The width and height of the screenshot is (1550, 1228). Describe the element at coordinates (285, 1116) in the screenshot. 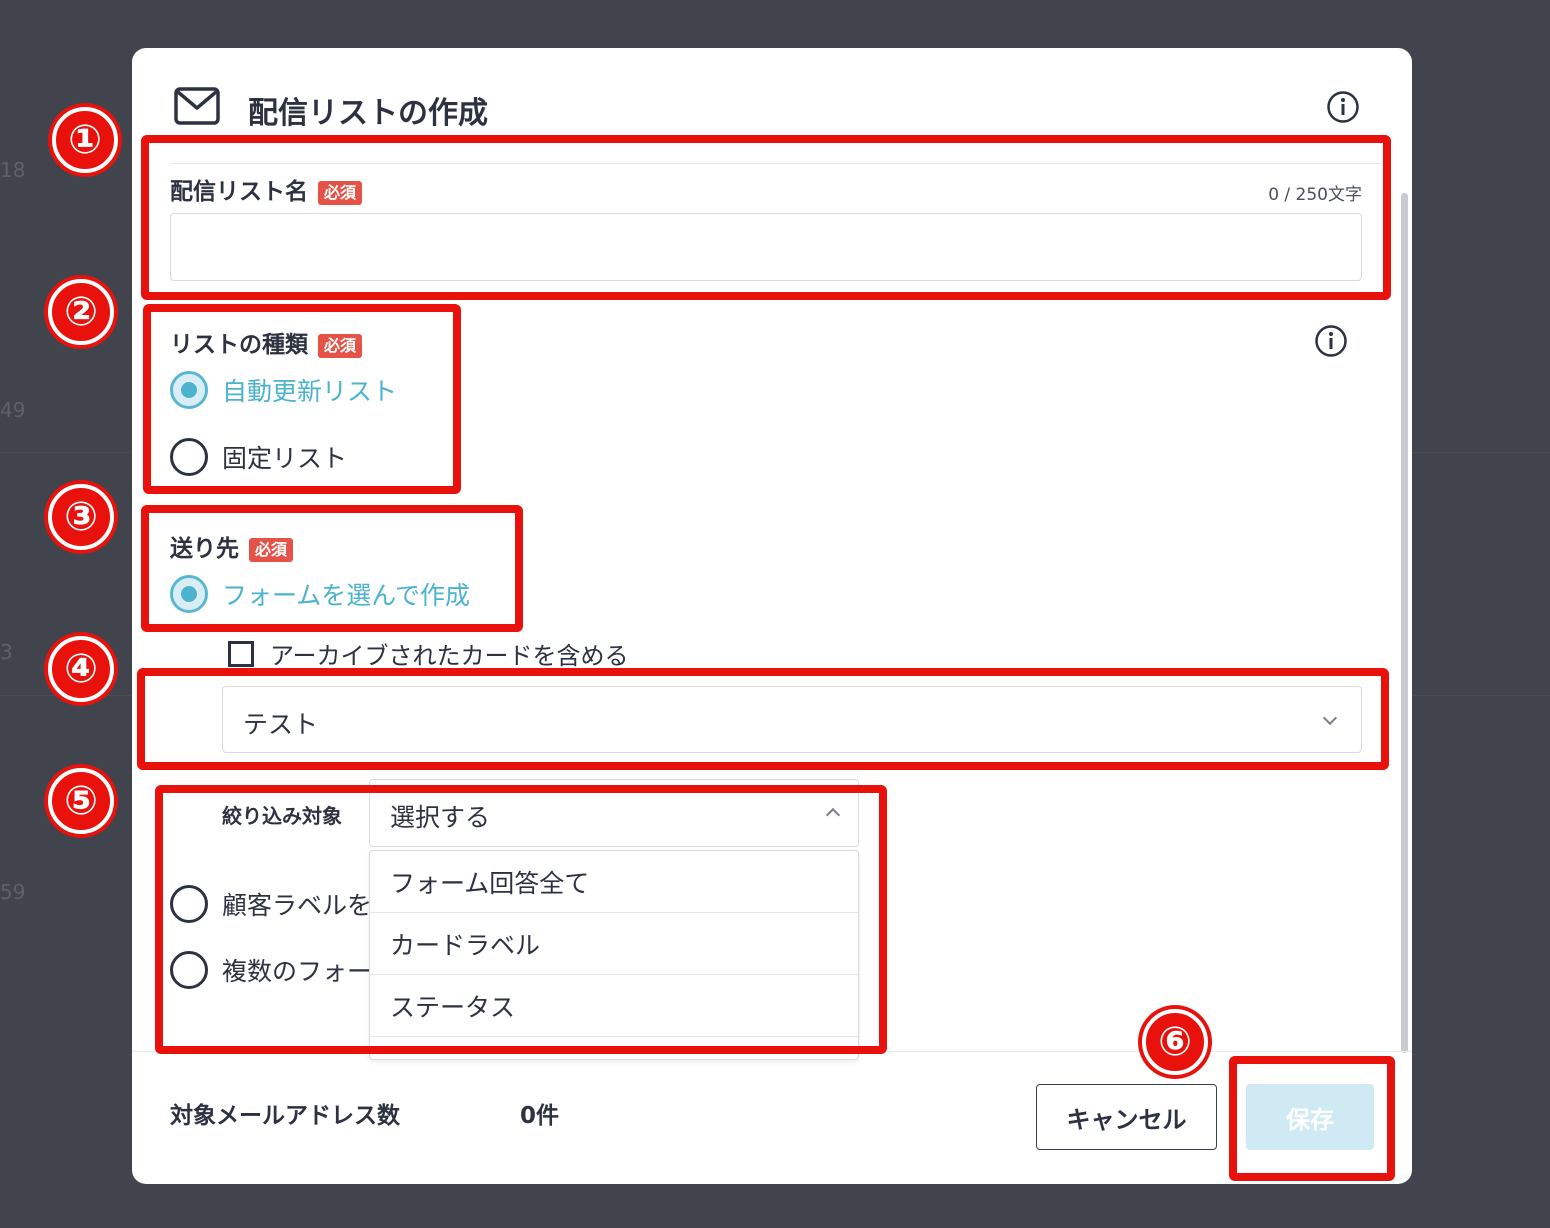

I see `target-email-count-label: 対象メールアドレス数` at that location.